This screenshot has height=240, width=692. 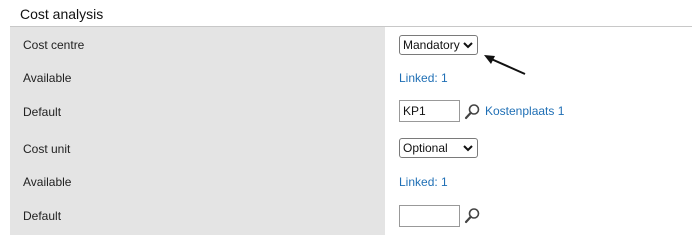 What do you see at coordinates (429, 111) in the screenshot?
I see `cost-centre-default-input: KP1` at bounding box center [429, 111].